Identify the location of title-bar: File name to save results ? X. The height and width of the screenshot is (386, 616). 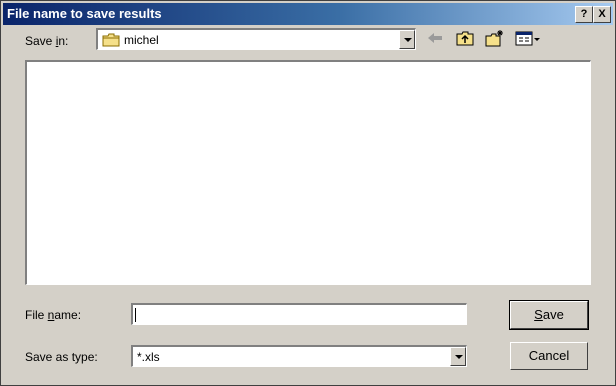
(308, 14).